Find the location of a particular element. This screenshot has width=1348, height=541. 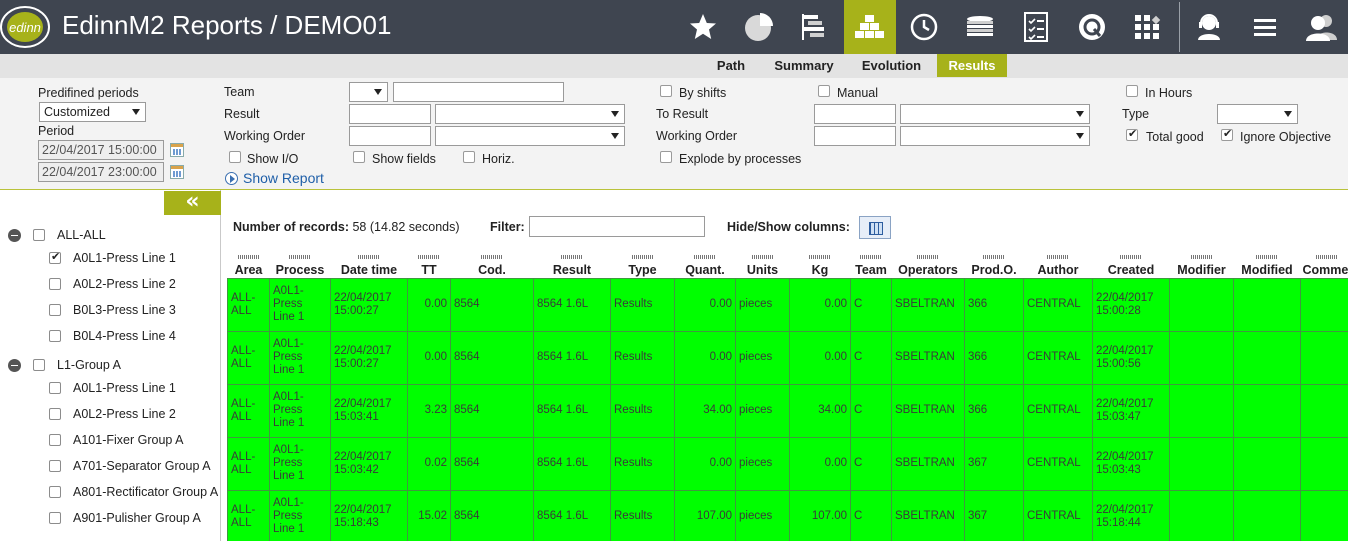

predefined-periods-select: Customized is located at coordinates (92, 112).